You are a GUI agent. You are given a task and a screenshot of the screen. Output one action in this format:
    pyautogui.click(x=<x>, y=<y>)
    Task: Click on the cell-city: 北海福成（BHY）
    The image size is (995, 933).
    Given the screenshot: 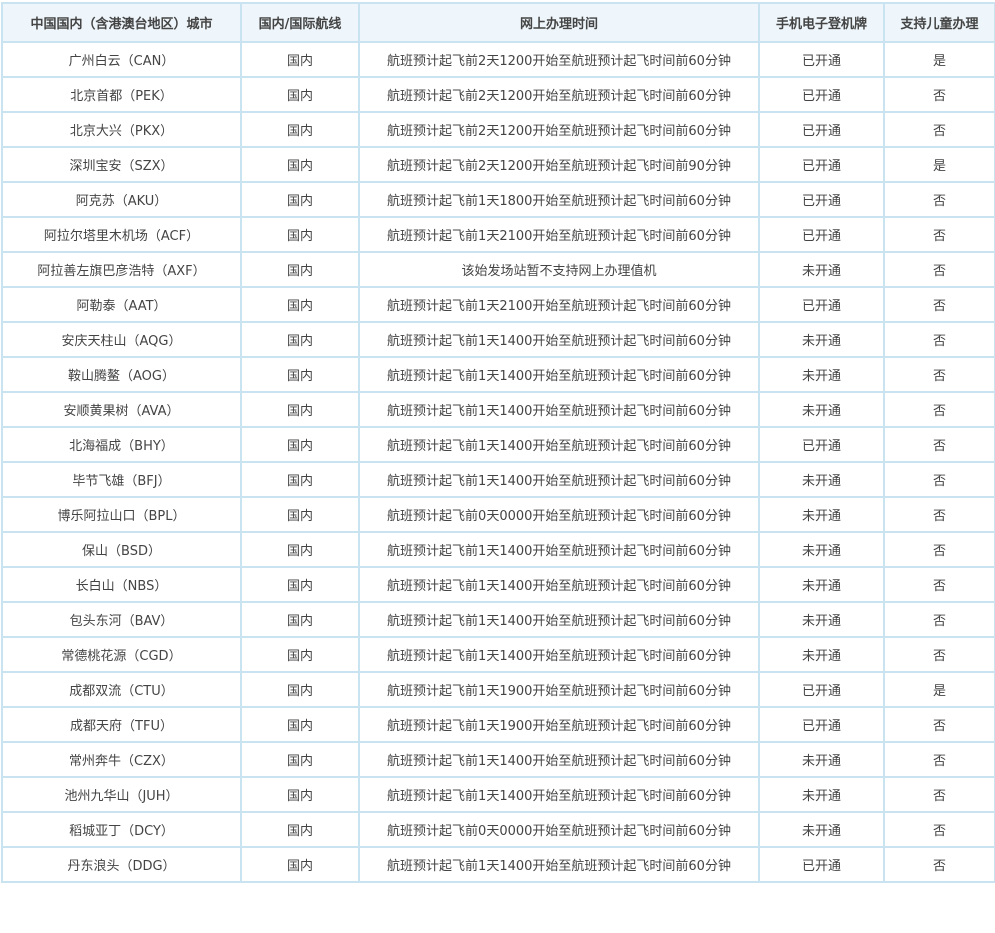 What is the action you would take?
    pyautogui.click(x=121, y=444)
    